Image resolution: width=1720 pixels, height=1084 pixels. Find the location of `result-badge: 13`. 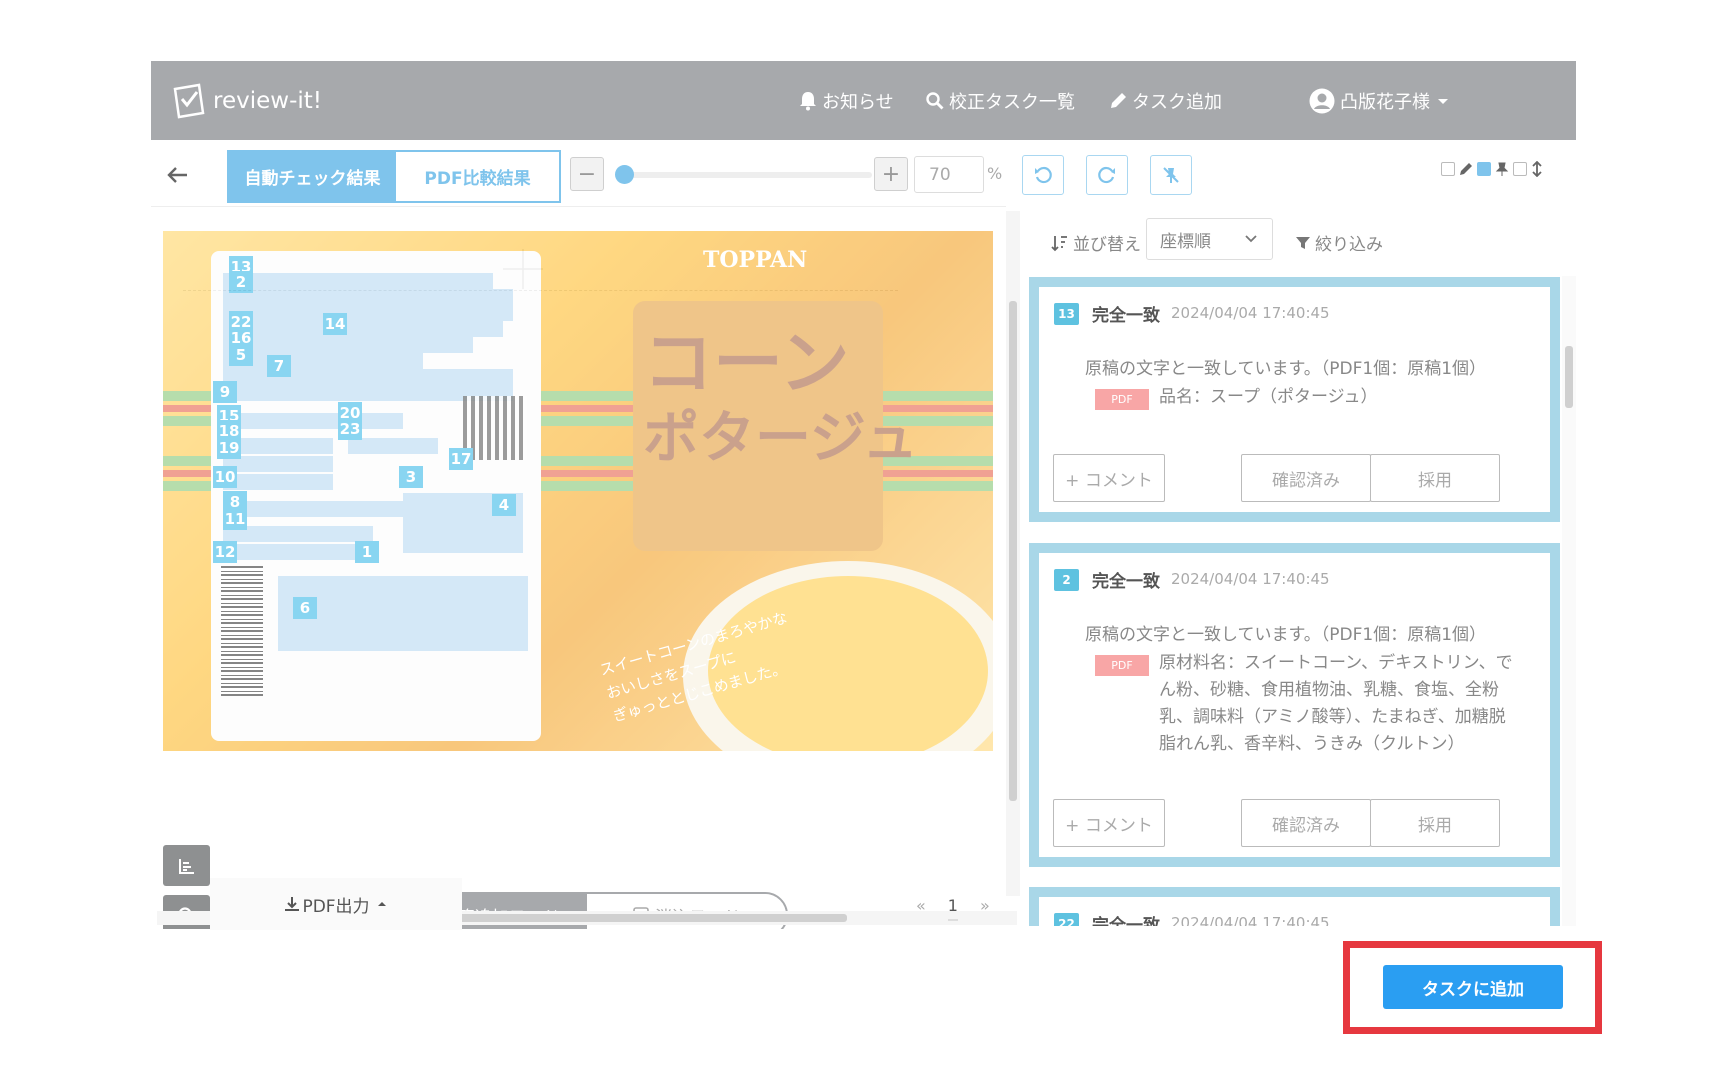

result-badge: 13 is located at coordinates (1066, 314).